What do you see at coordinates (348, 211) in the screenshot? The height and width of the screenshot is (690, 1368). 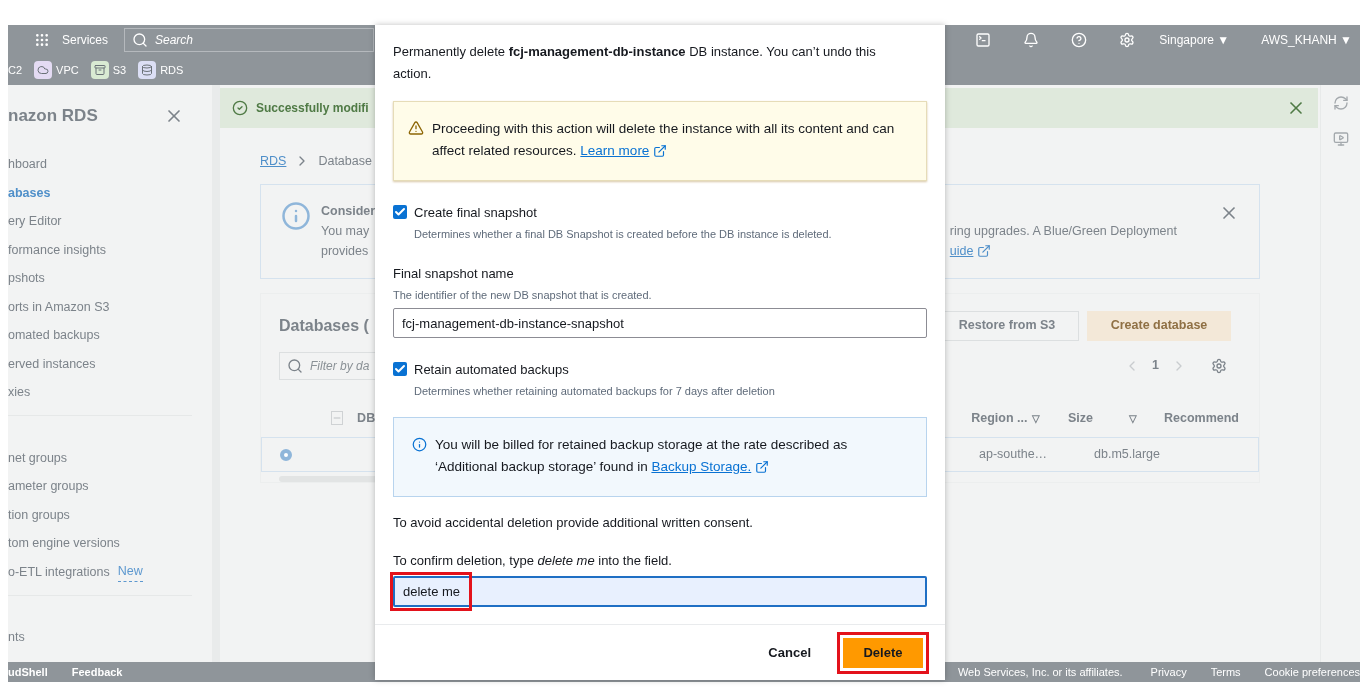 I see `alert-title: Consider` at bounding box center [348, 211].